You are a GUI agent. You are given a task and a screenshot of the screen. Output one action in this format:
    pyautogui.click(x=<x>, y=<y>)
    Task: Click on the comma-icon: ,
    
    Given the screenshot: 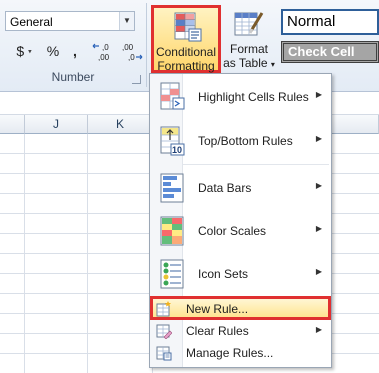 What is the action you would take?
    pyautogui.click(x=75, y=51)
    